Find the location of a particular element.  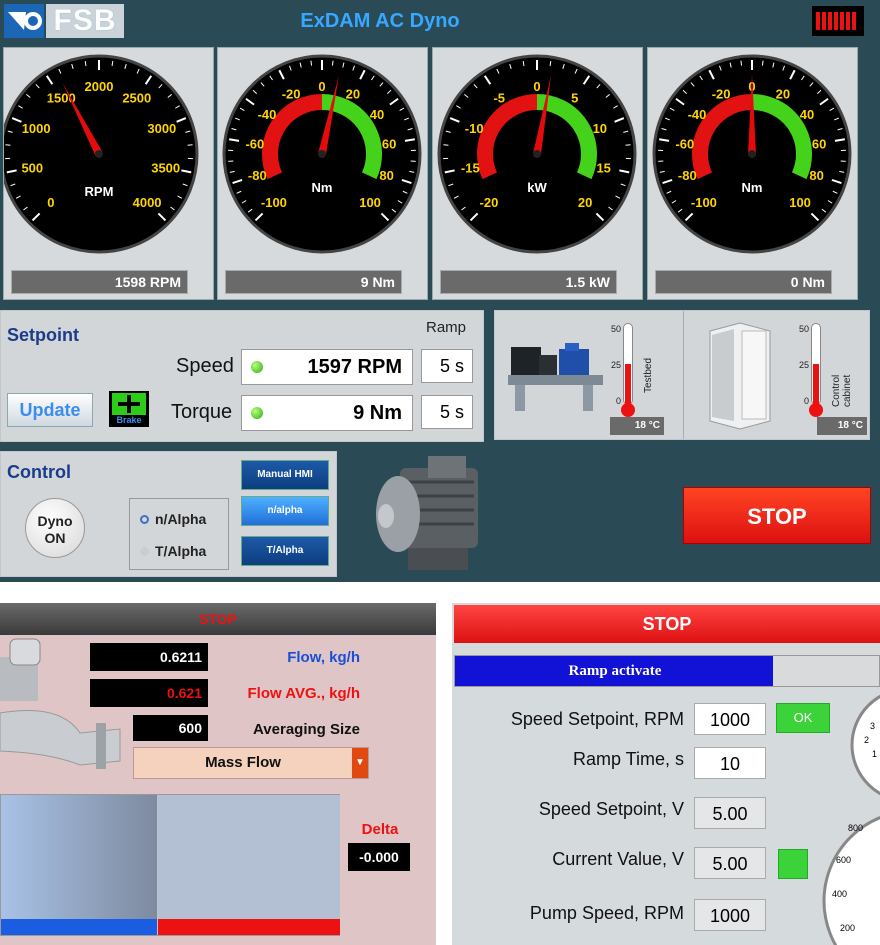

torque2-readout: 0 Nm is located at coordinates (743, 282).